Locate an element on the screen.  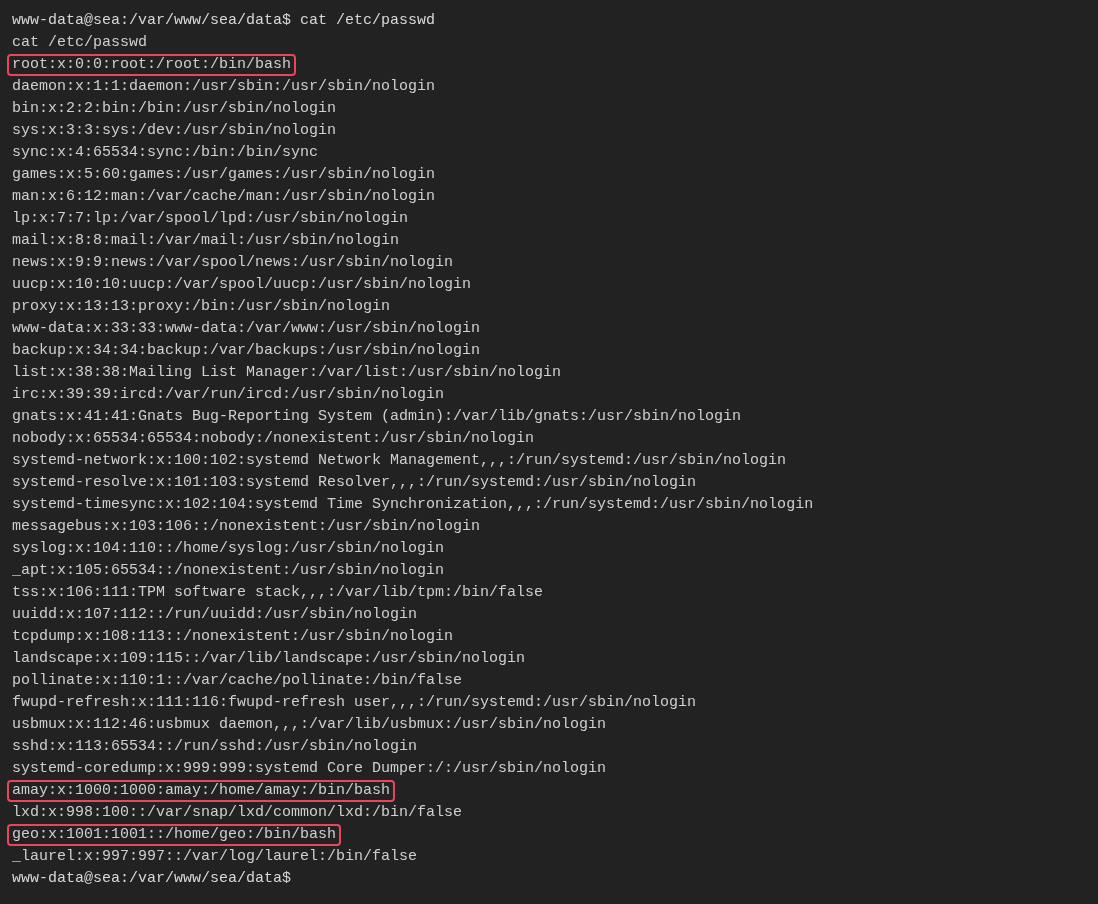
output-line: cat /etc/passwd is located at coordinates (80, 43).